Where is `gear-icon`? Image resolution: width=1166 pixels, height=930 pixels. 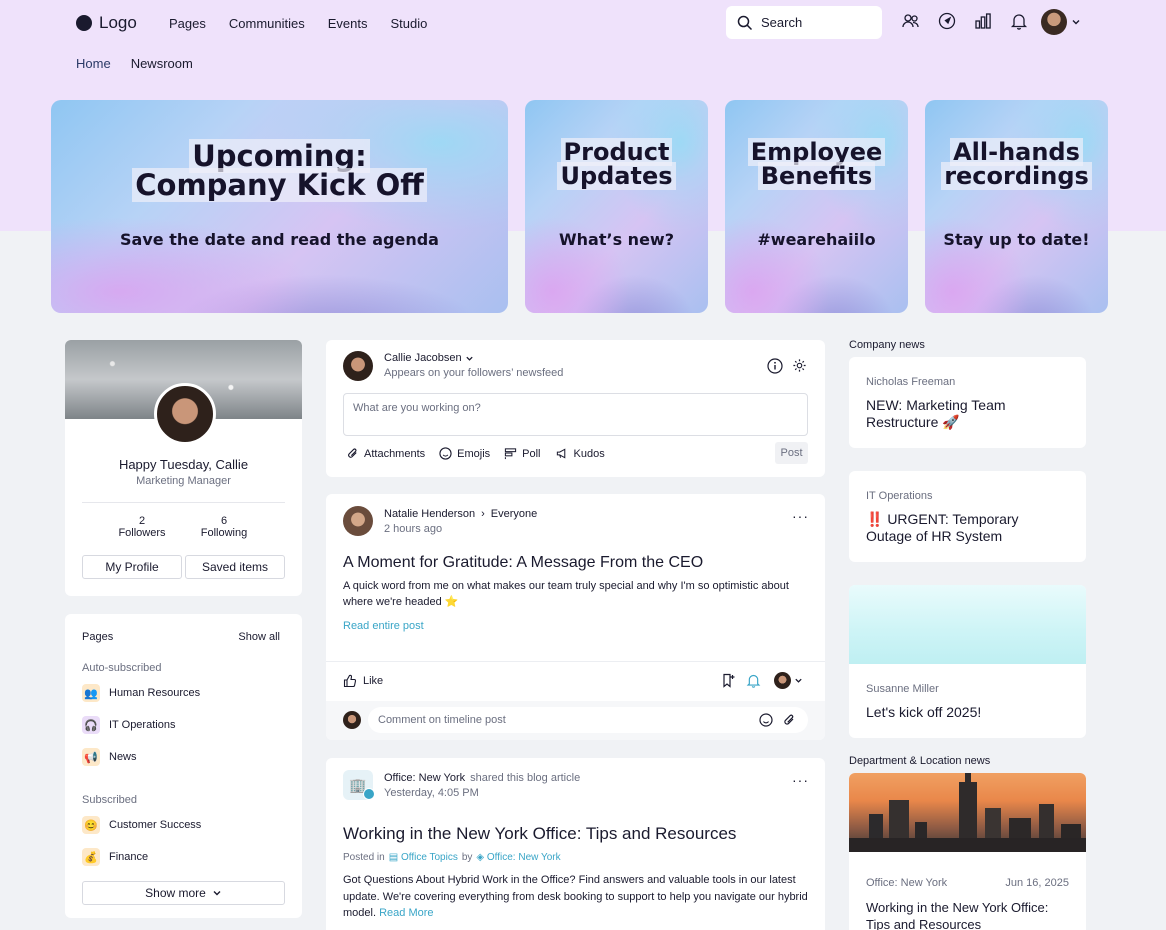
gear-icon is located at coordinates (799, 365).